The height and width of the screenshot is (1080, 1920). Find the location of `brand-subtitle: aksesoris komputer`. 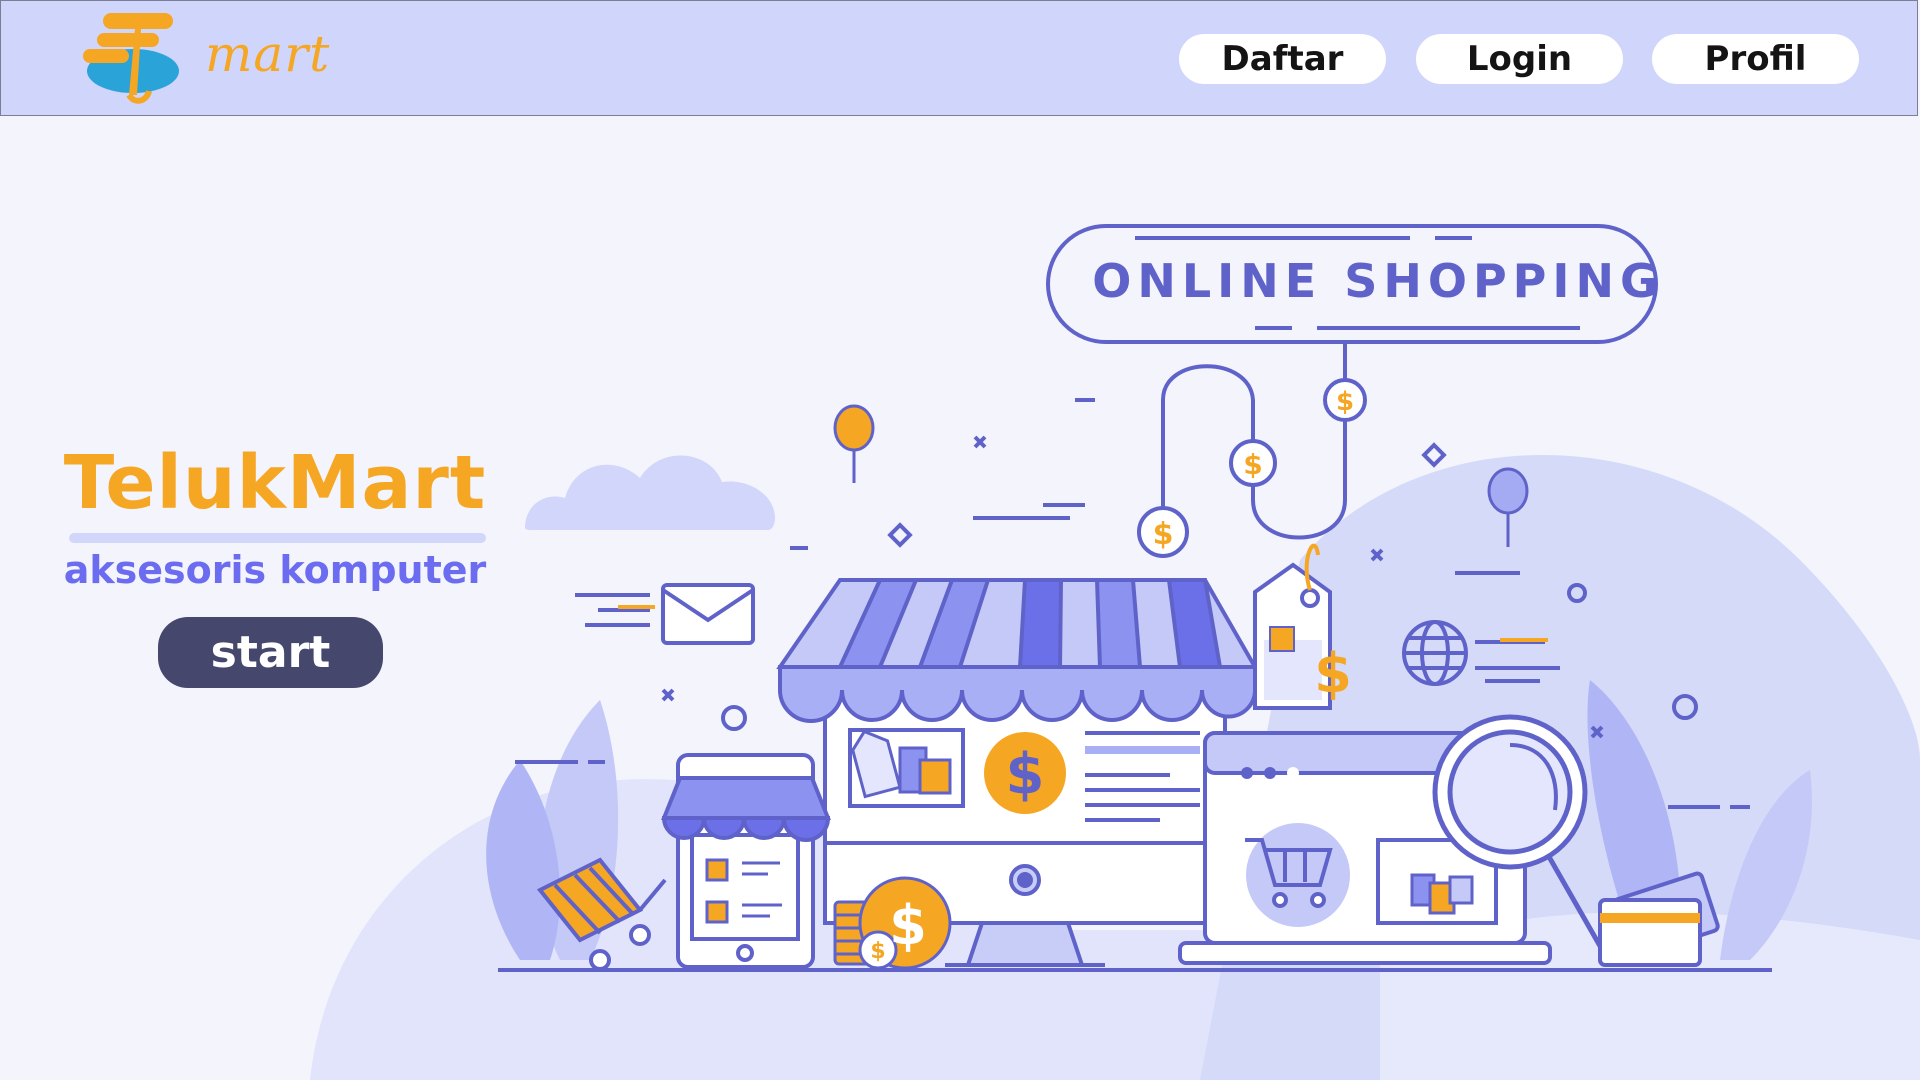

brand-subtitle: aksesoris komputer is located at coordinates (275, 570).